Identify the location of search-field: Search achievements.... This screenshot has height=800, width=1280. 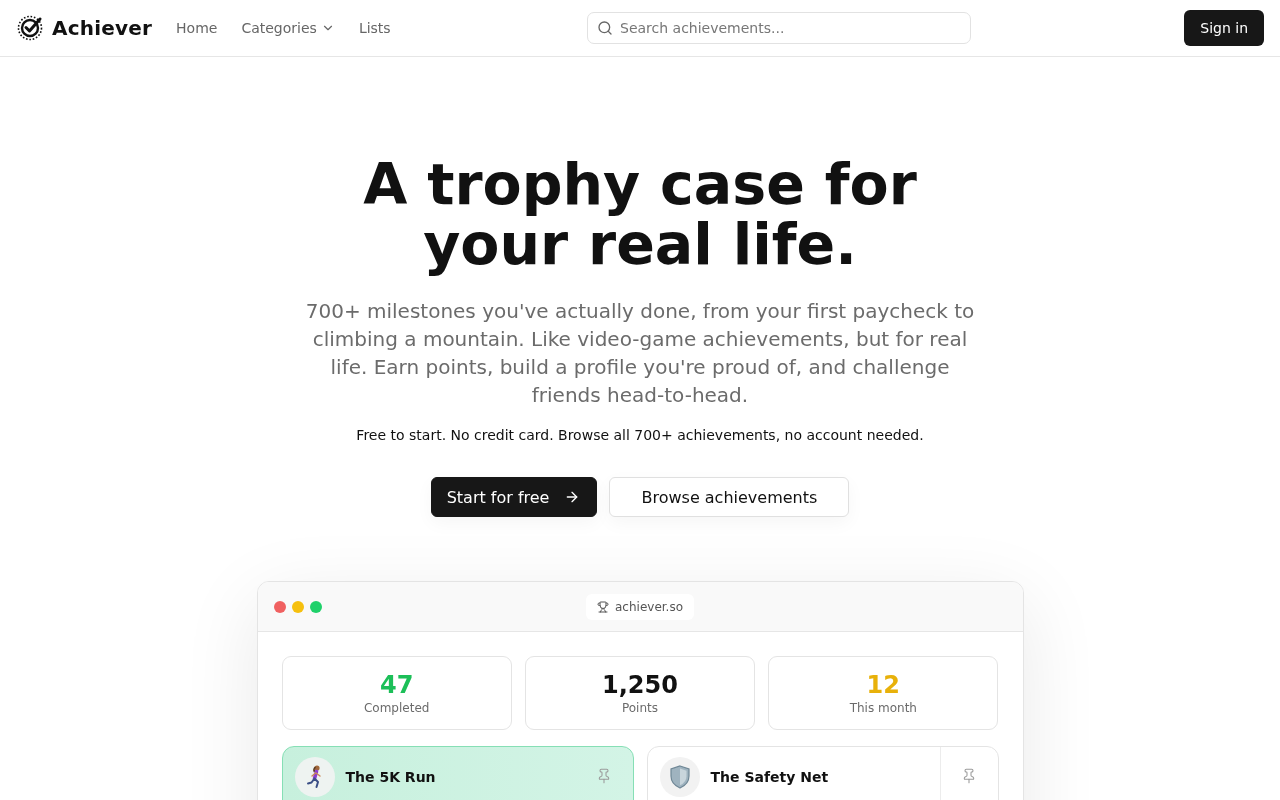
(779, 28).